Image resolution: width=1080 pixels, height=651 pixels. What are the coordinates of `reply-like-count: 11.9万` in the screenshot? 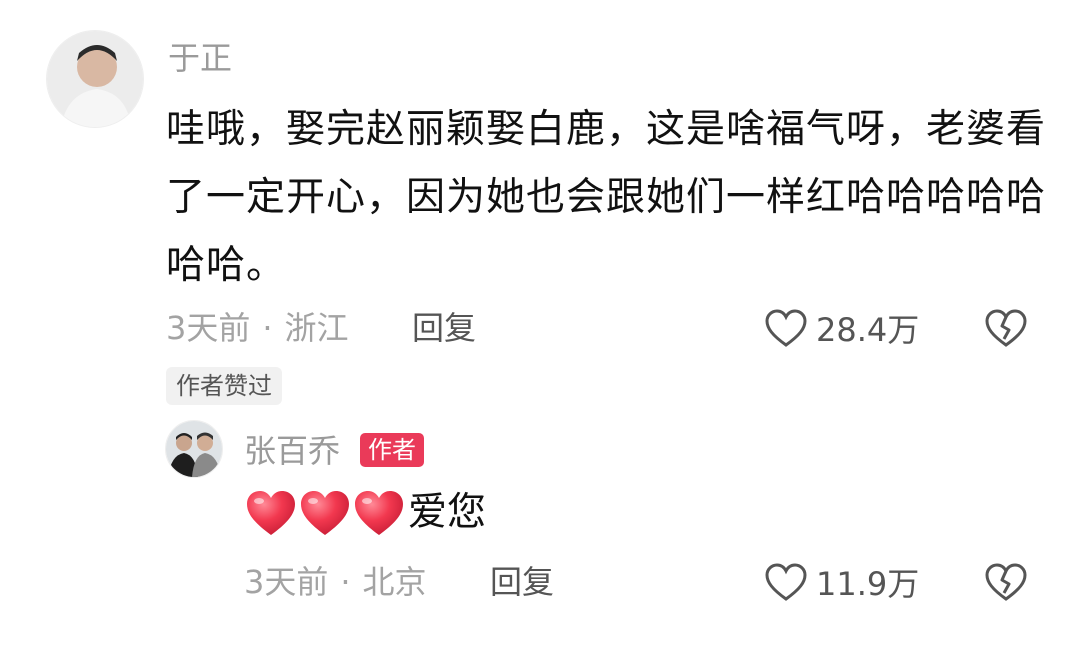 It's located at (868, 584).